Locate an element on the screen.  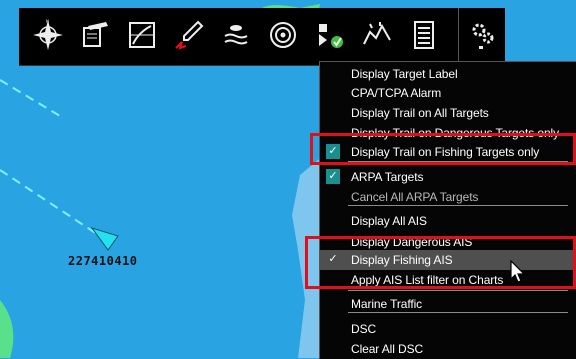
notebook-pen-icon is located at coordinates (95, 35).